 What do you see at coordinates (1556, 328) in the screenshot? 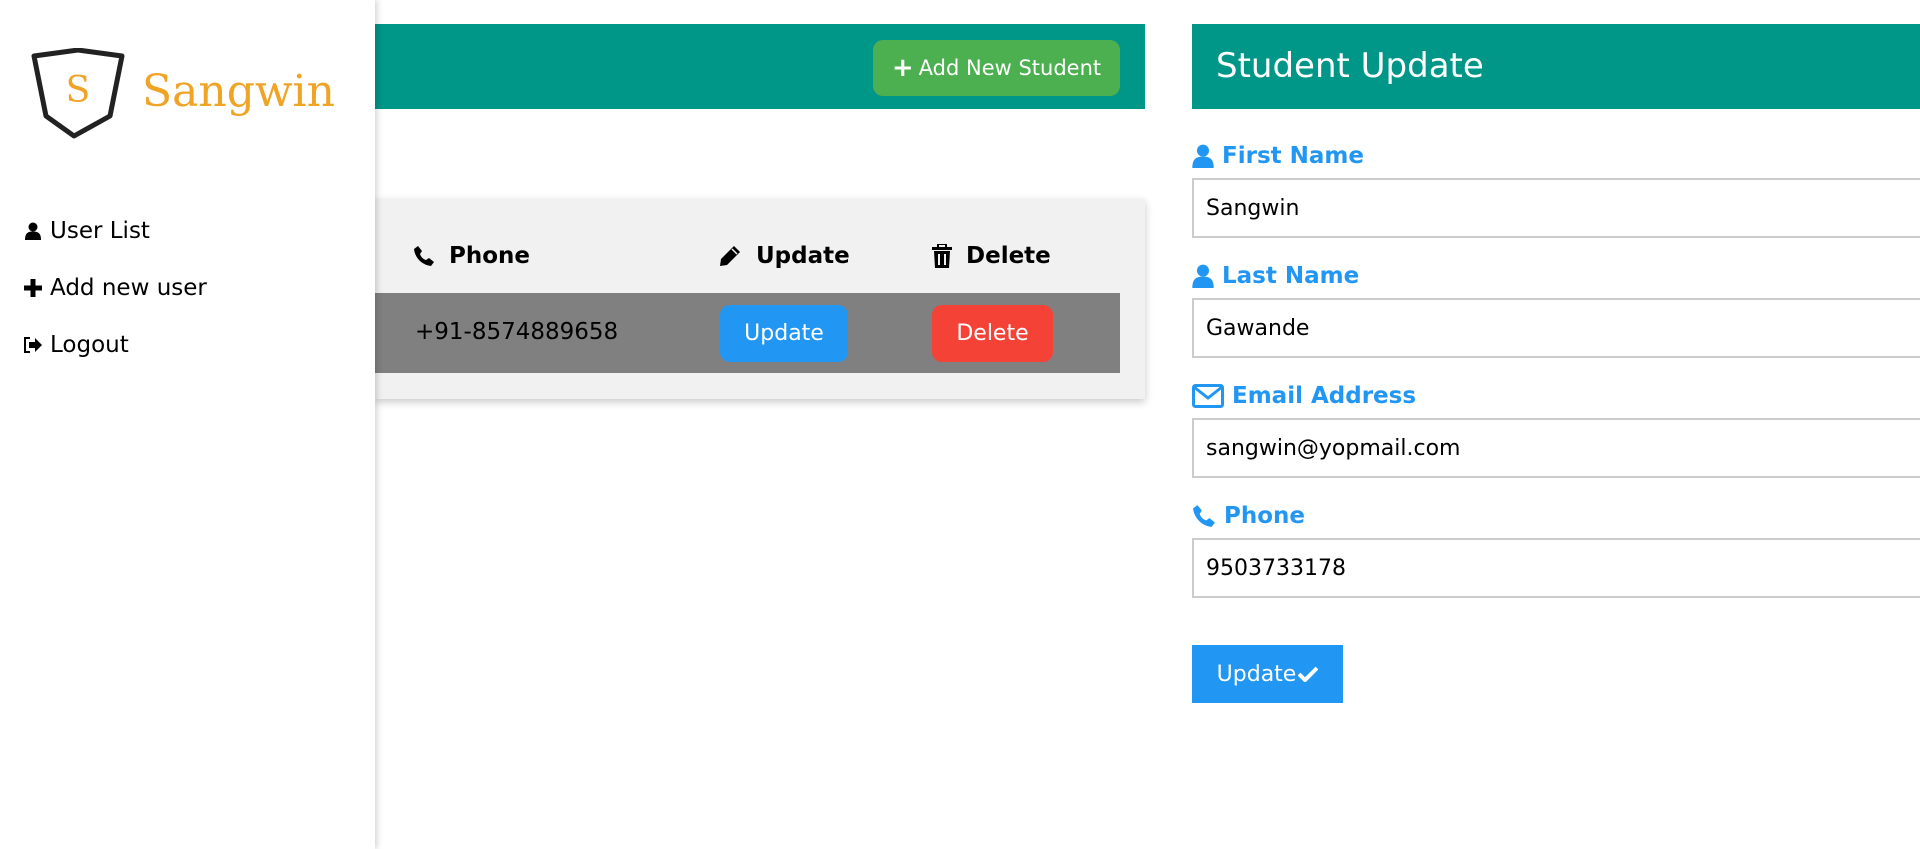
I see `last-name-input` at bounding box center [1556, 328].